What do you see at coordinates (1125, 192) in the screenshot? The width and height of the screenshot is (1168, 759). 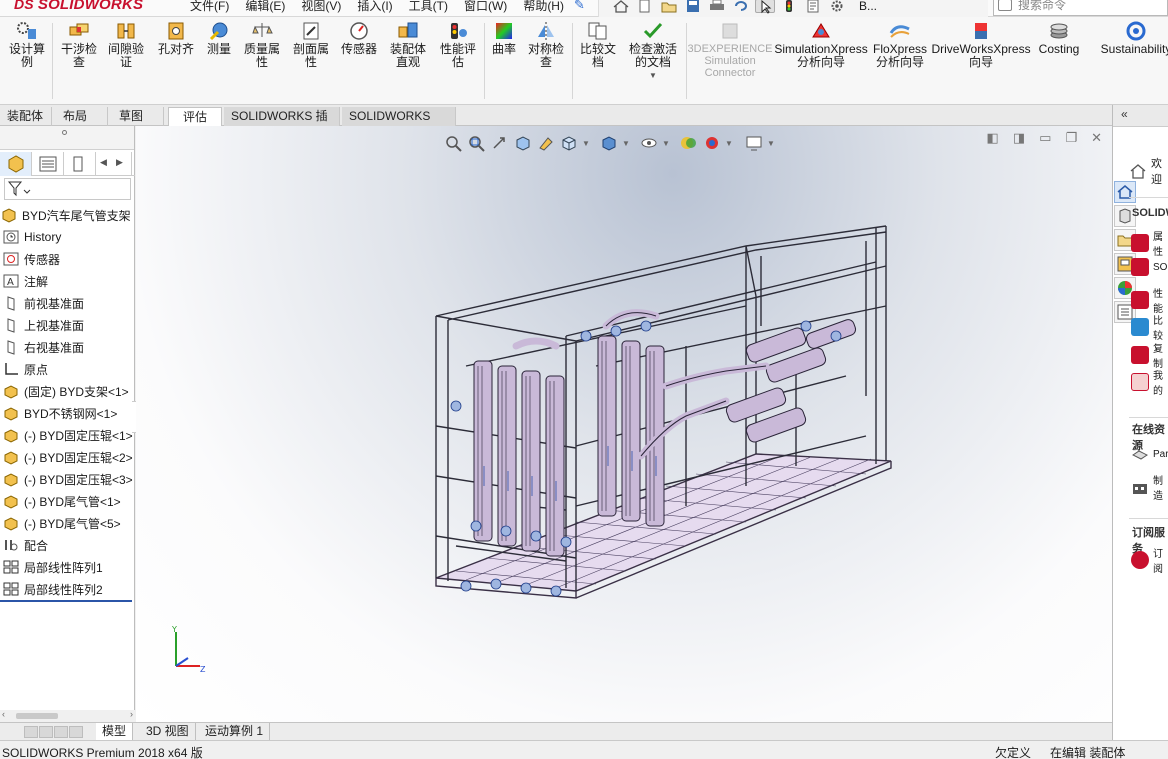 I see `solidworks-resources-tab` at bounding box center [1125, 192].